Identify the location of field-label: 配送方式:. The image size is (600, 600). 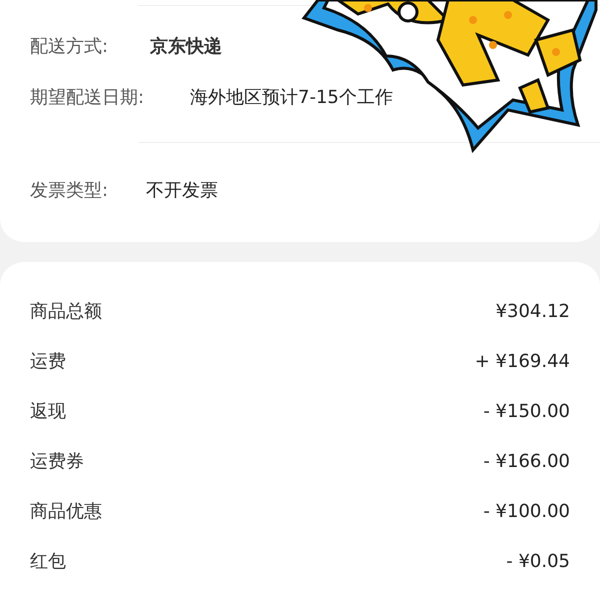
(70, 47).